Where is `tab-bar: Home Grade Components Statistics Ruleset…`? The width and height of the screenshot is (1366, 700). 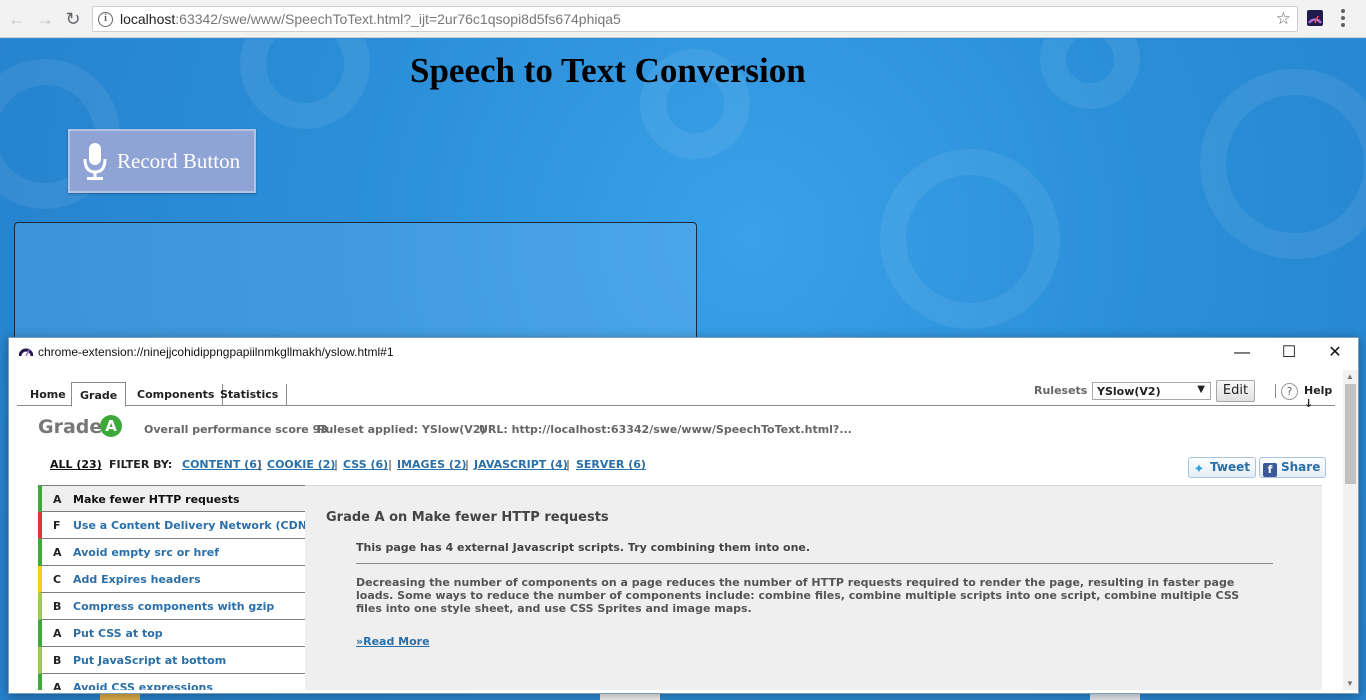 tab-bar: Home Grade Components Statistics Ruleset… is located at coordinates (676, 390).